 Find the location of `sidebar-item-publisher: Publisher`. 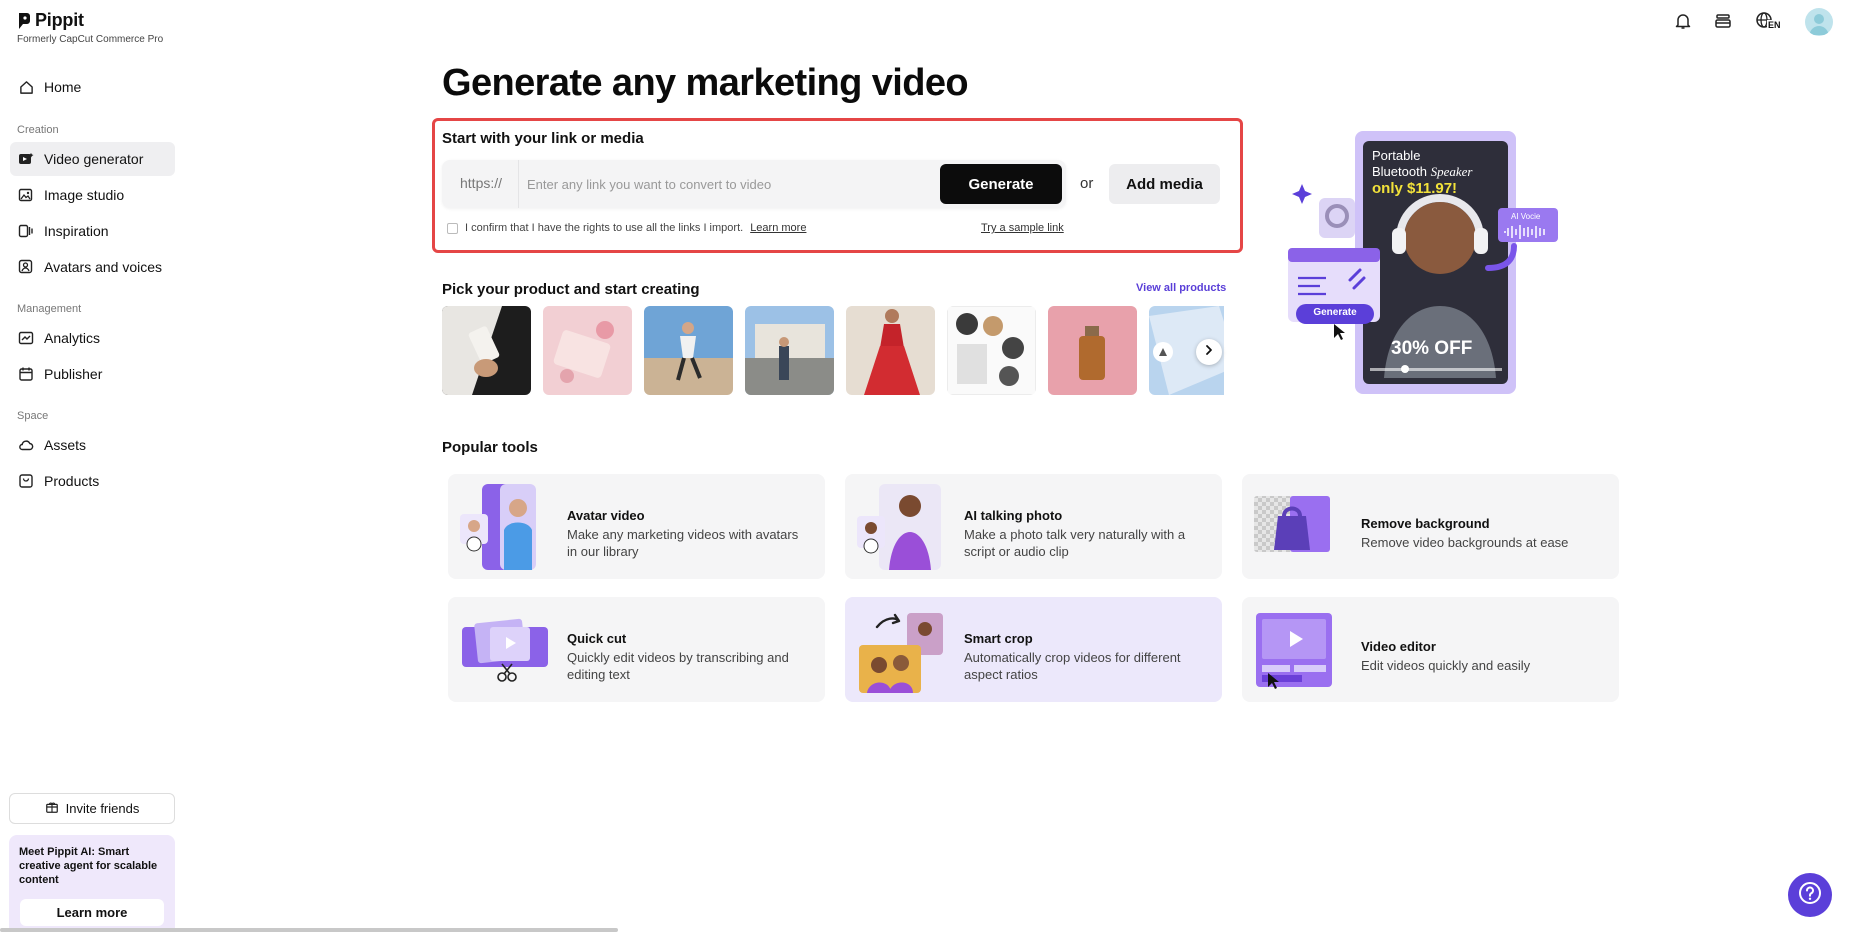

sidebar-item-publisher: Publisher is located at coordinates (92, 374).